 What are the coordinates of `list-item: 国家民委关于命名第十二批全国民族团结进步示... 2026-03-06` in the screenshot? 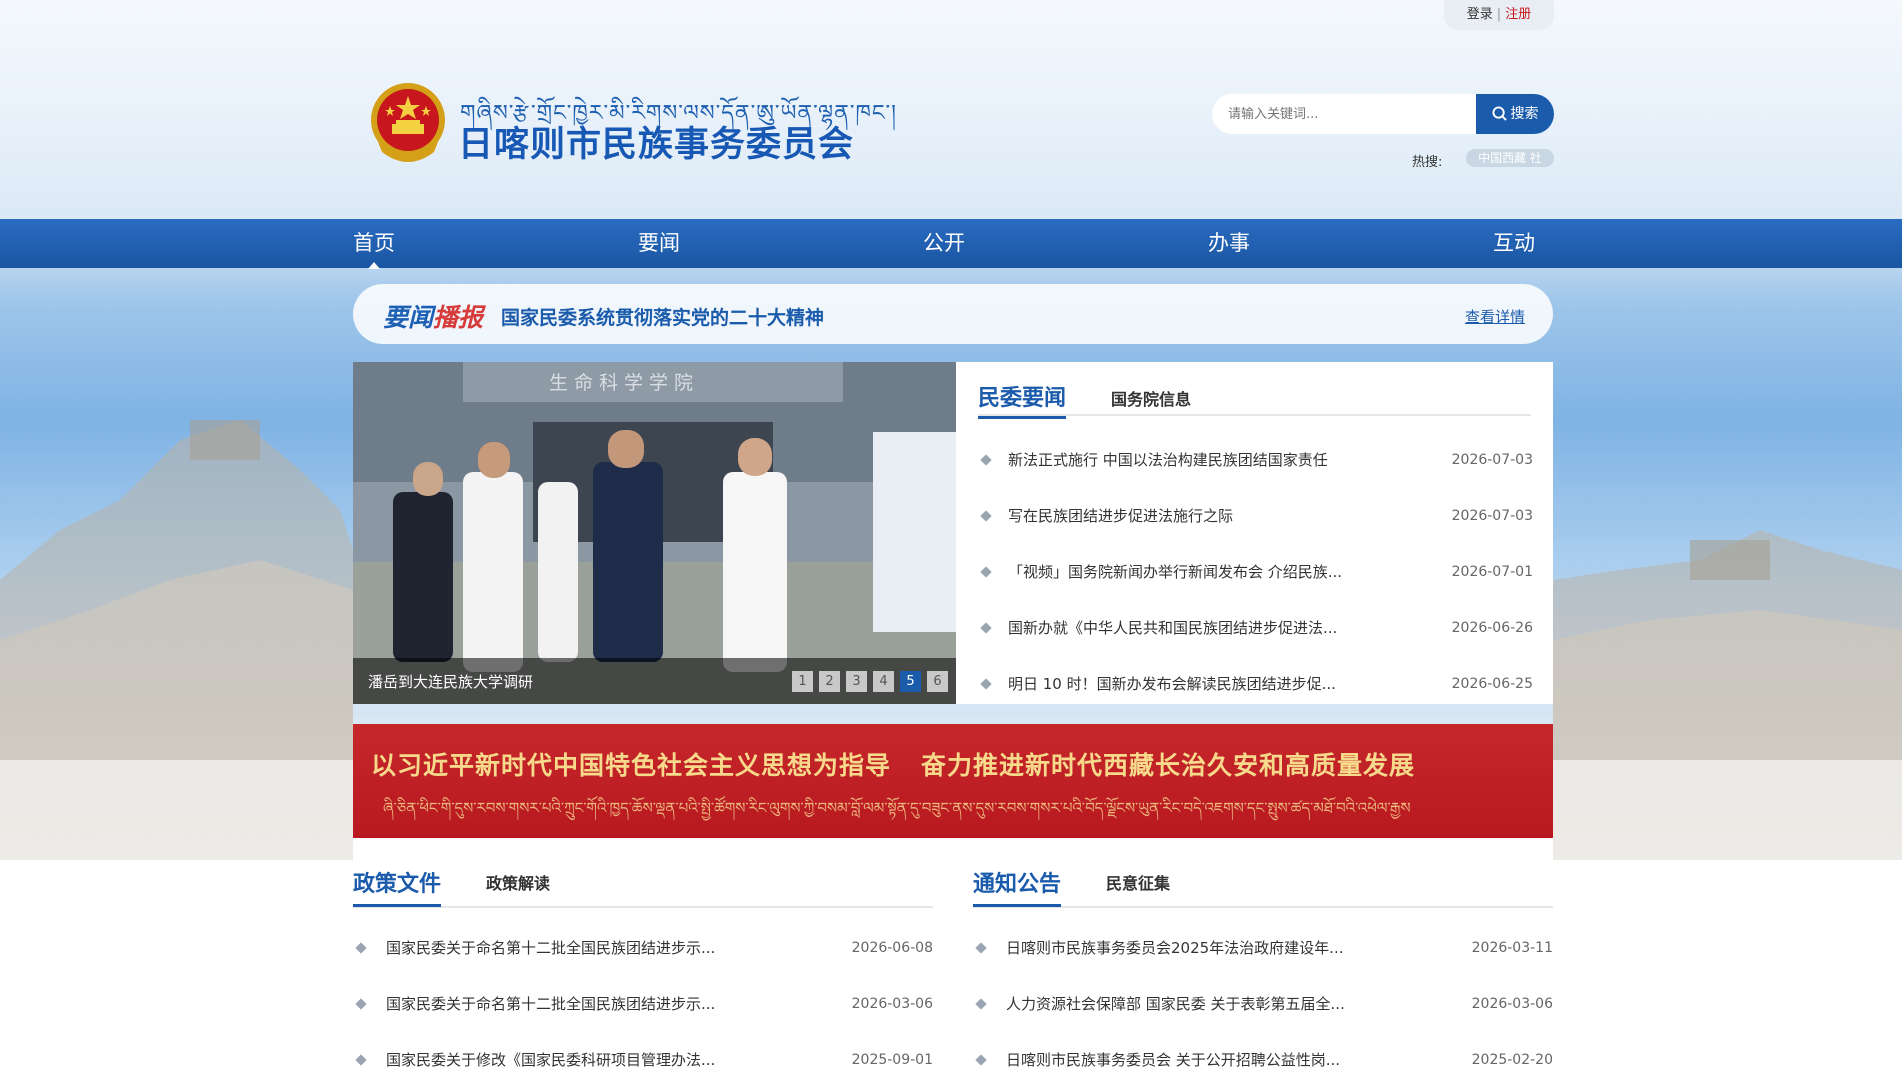 It's located at (643, 1004).